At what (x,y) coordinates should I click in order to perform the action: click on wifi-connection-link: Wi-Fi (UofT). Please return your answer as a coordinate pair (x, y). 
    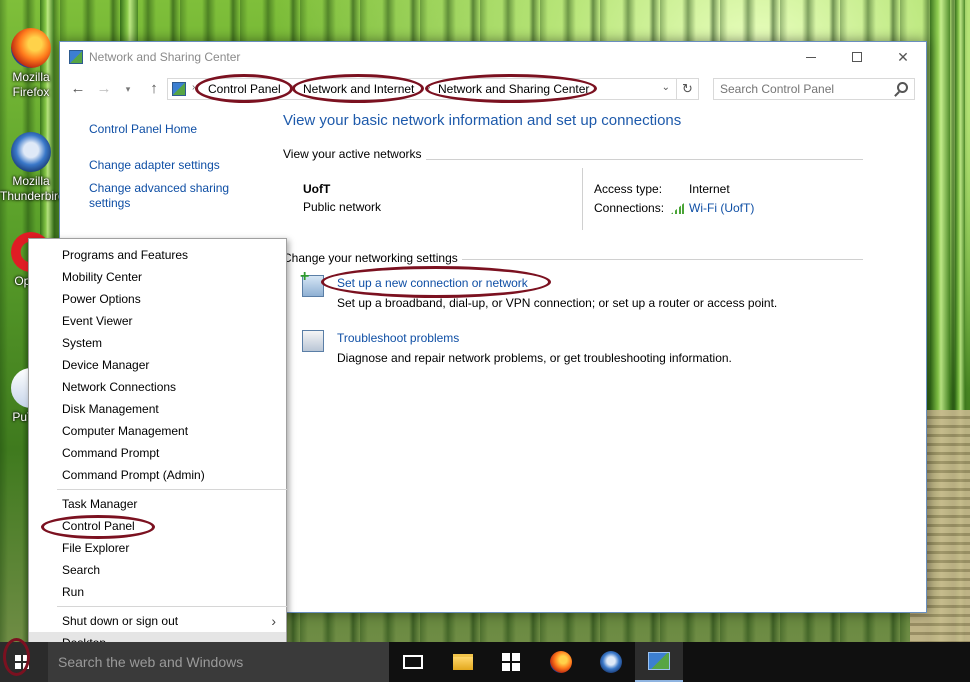
    Looking at the image, I should click on (721, 208).